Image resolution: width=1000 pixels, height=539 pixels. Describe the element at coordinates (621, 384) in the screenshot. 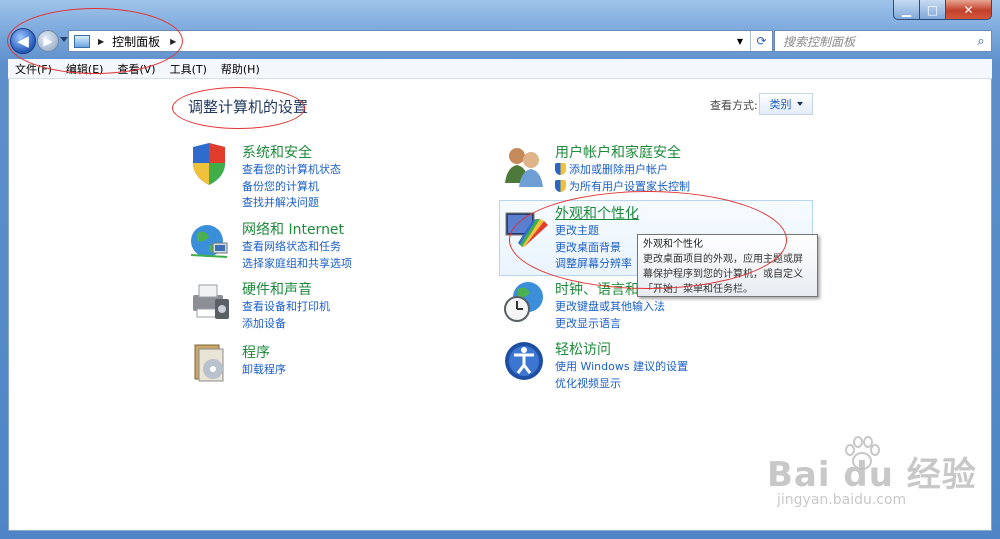

I see `category-link: 优化视频显示` at that location.